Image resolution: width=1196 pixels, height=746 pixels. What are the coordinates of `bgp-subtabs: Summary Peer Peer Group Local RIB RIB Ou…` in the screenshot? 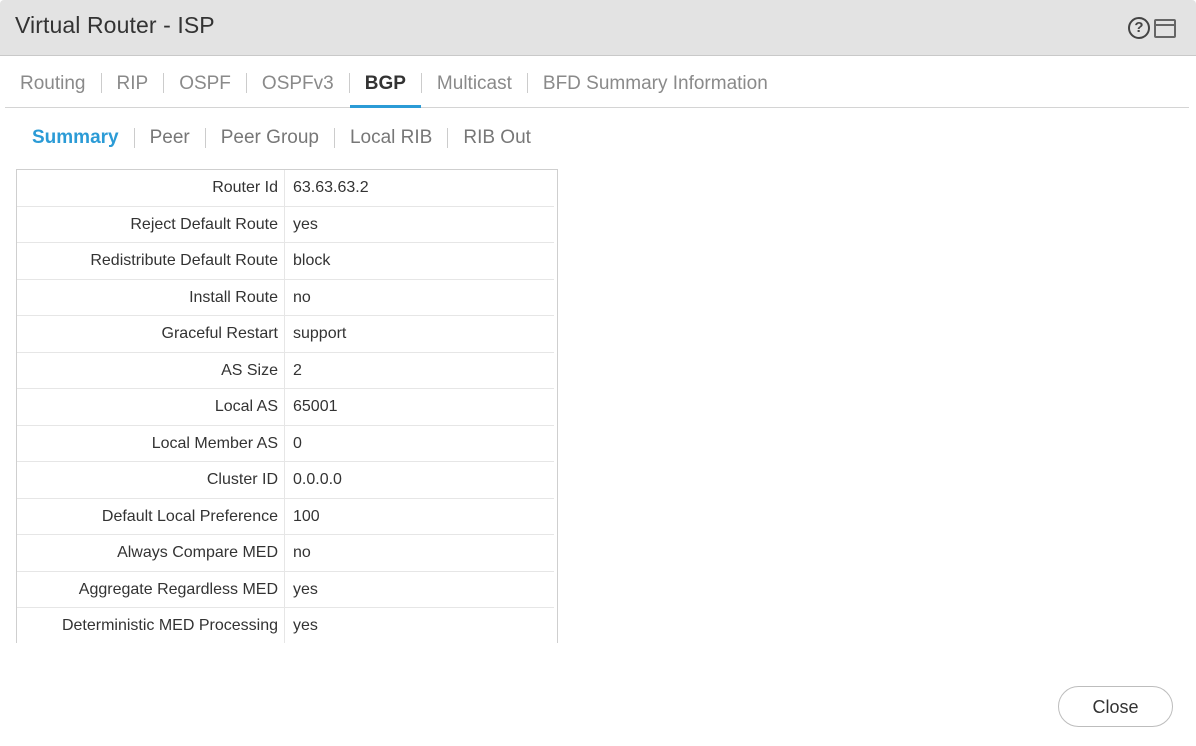 It's located at (281, 138).